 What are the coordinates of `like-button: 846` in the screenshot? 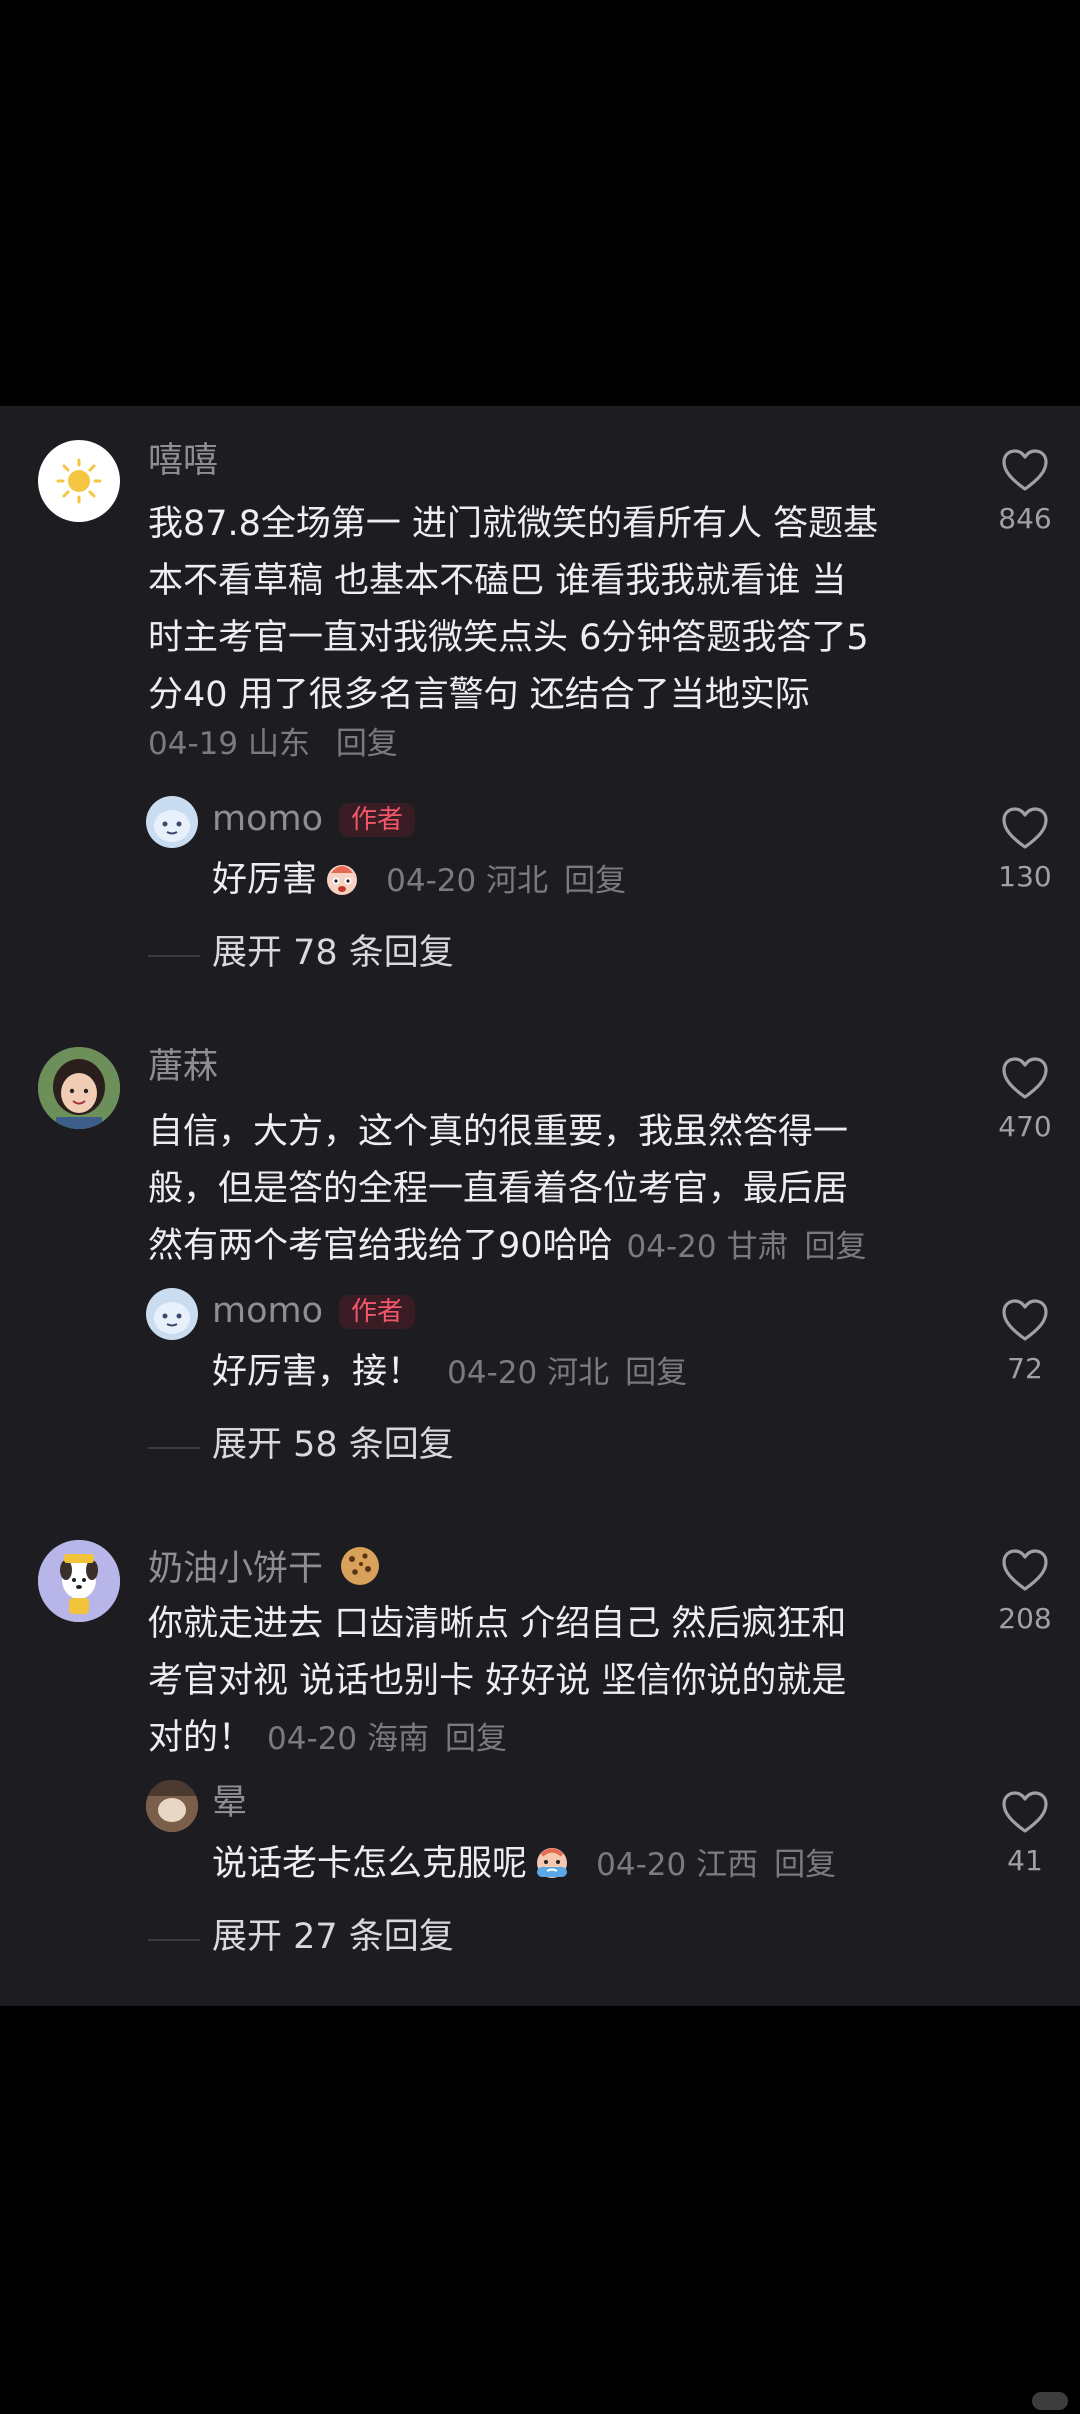 It's located at (1025, 491).